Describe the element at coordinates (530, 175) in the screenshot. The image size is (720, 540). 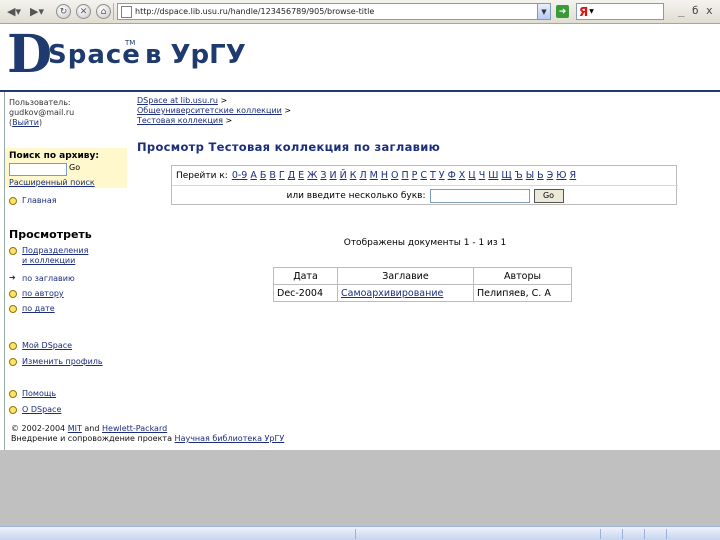
I see `jump-letter-link: Ы` at that location.